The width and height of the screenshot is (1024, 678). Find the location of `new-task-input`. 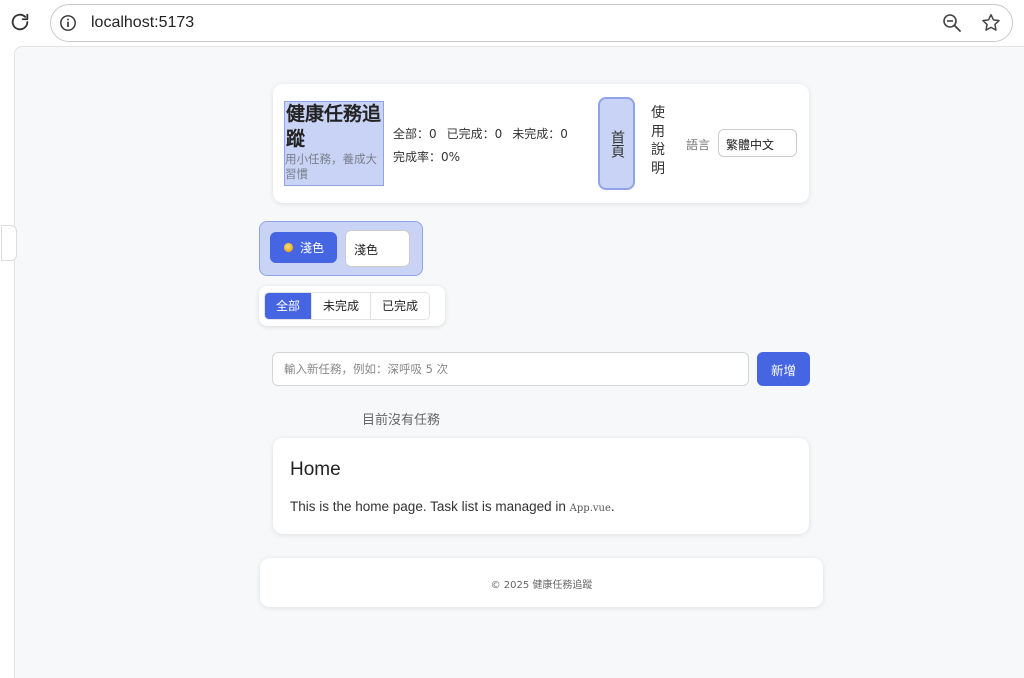

new-task-input is located at coordinates (510, 369).